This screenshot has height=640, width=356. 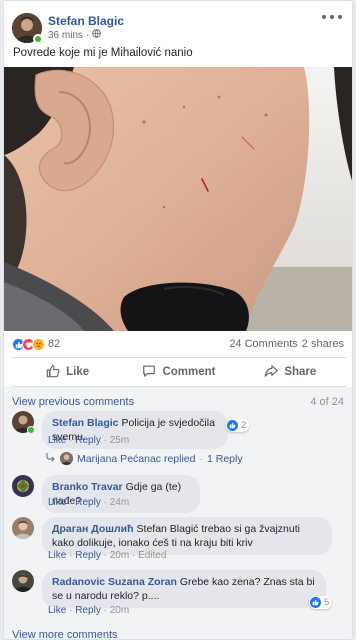 I want to click on post-time: 36 mins, so click(x=65, y=35).